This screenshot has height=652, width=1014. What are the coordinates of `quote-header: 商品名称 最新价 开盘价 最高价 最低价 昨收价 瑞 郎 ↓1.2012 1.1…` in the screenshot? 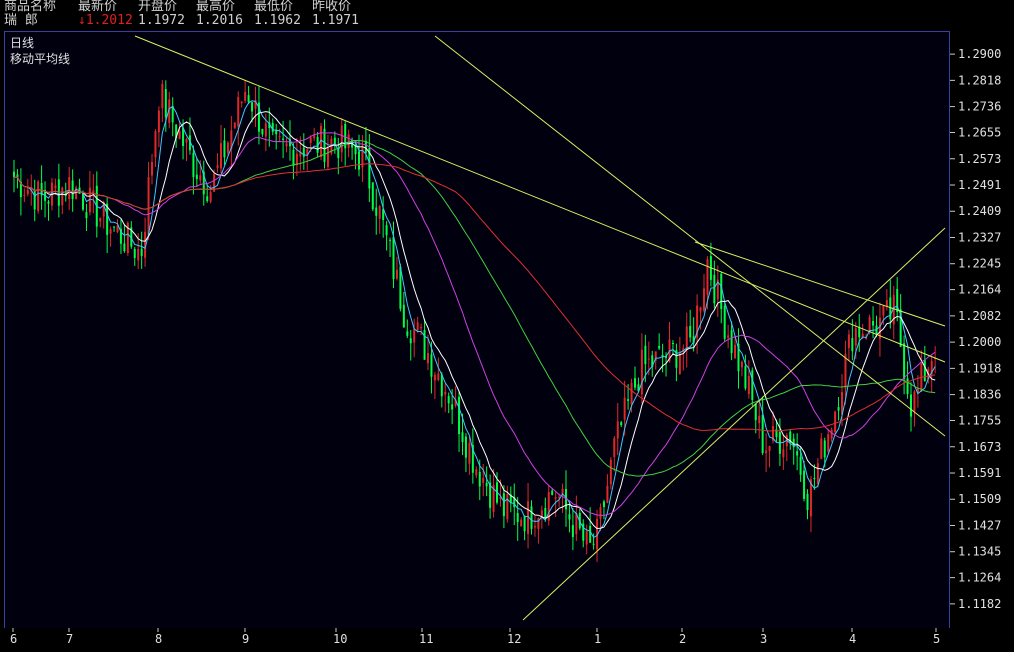 It's located at (507, 15).